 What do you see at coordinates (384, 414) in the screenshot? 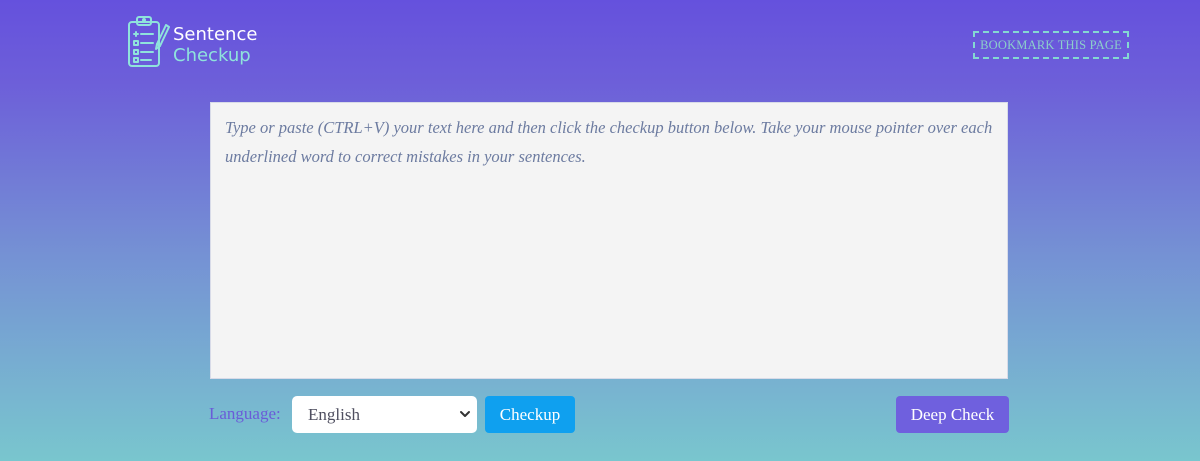
I see `language-select: English` at bounding box center [384, 414].